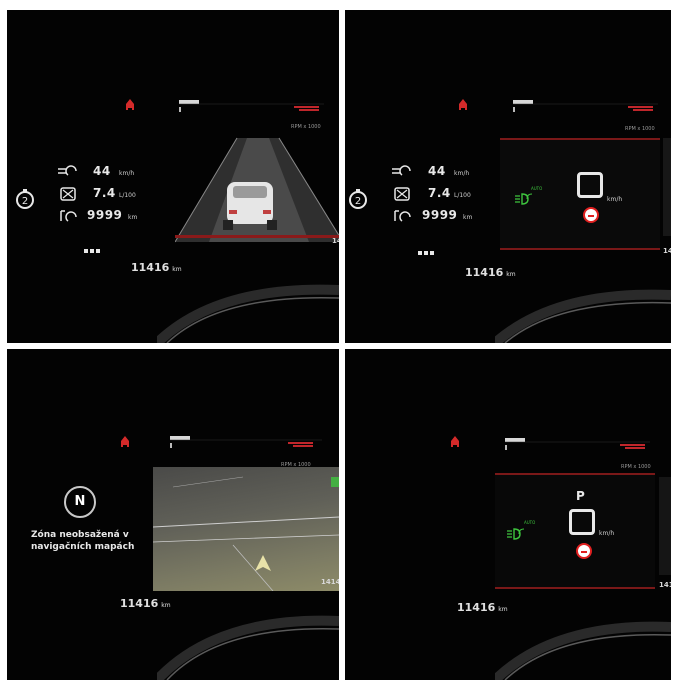 Image resolution: width=678 pixels, height=680 pixels. Describe the element at coordinates (246, 529) in the screenshot. I see `navigation-map` at that location.